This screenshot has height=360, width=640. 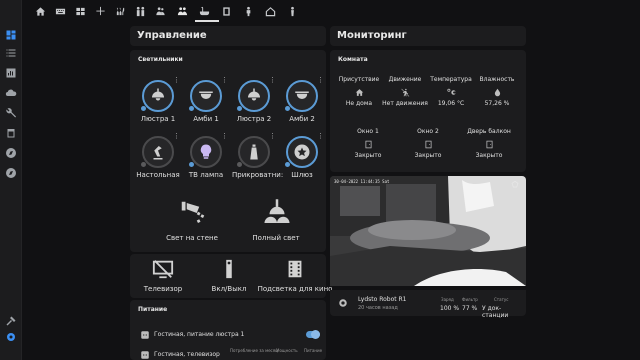 What do you see at coordinates (182, 11) in the screenshot?
I see `people-icon-active` at bounding box center [182, 11].